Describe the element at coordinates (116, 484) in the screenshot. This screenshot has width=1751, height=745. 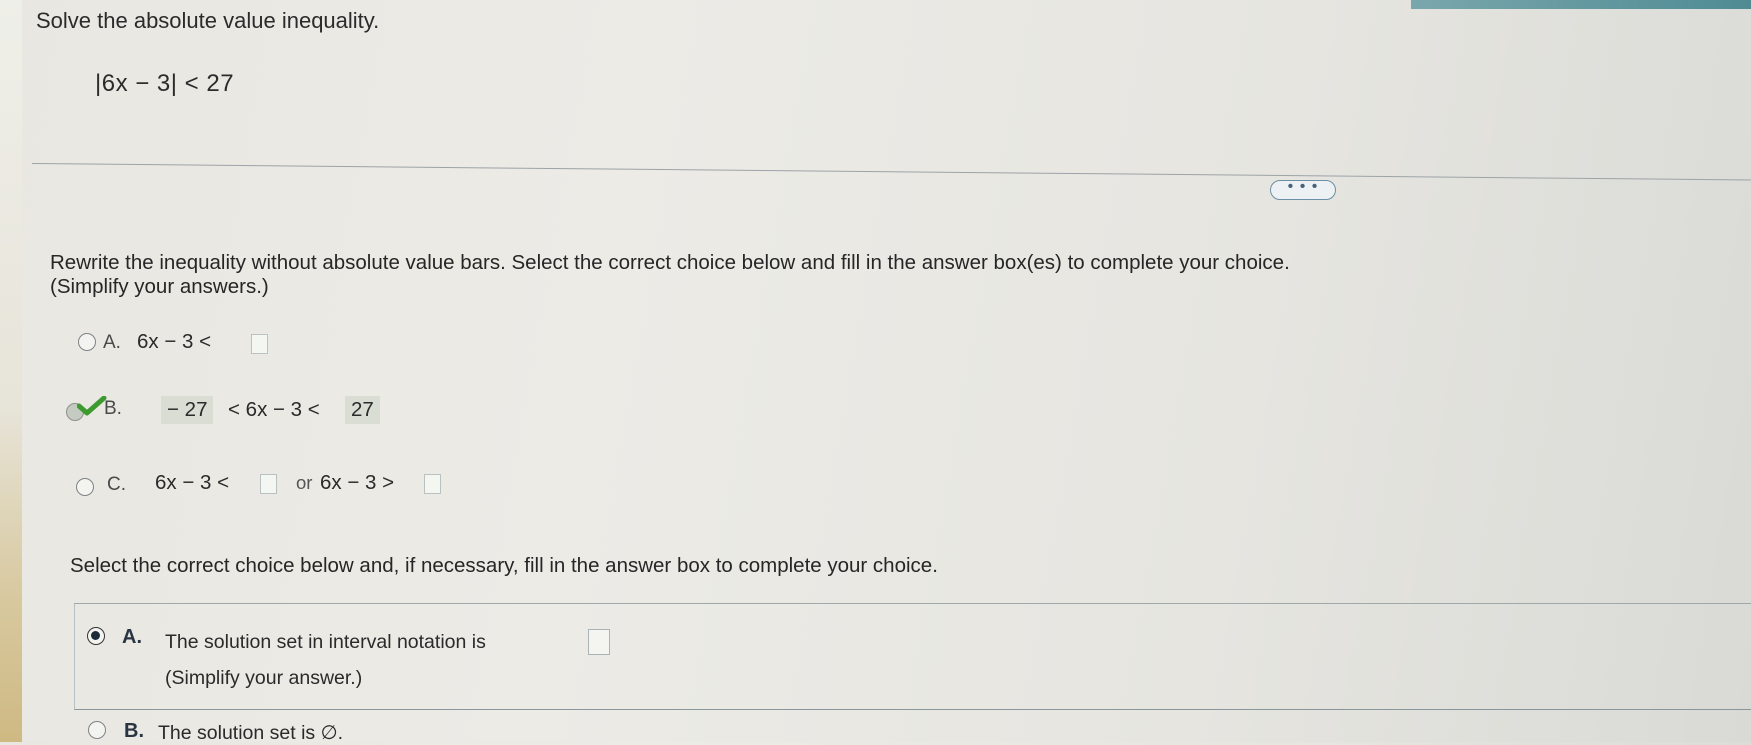
I see `option-c-letter: C.` at that location.